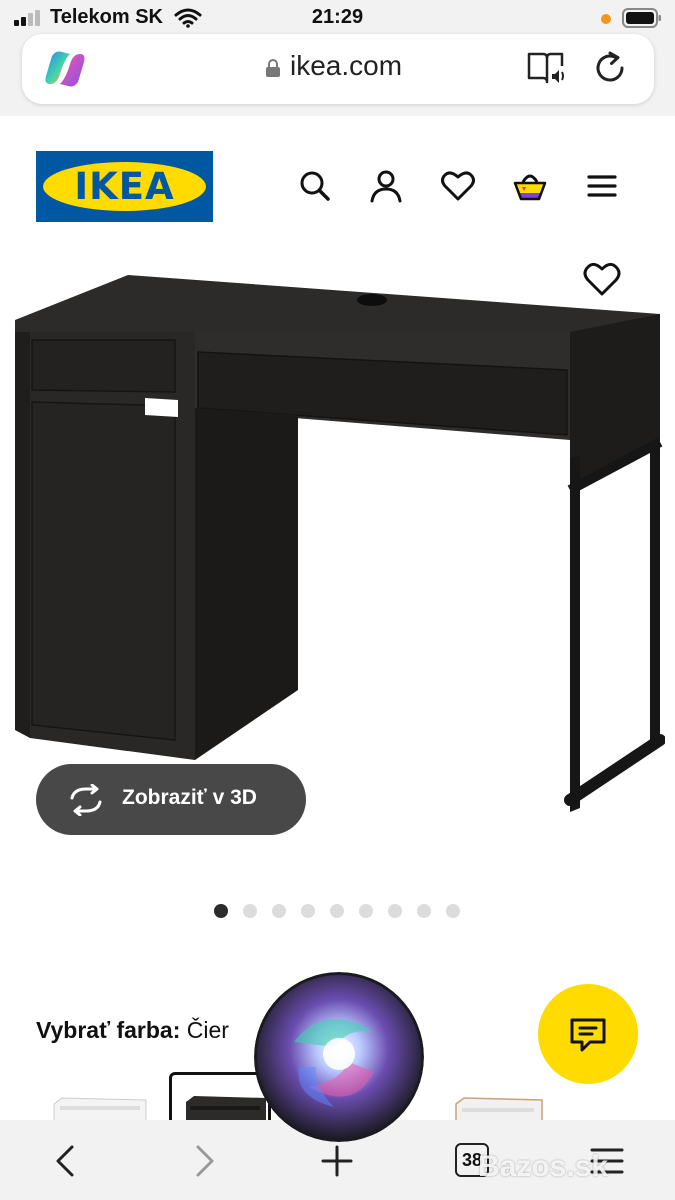 This screenshot has height=1200, width=675. What do you see at coordinates (547, 68) in the screenshot?
I see `reader-icon` at bounding box center [547, 68].